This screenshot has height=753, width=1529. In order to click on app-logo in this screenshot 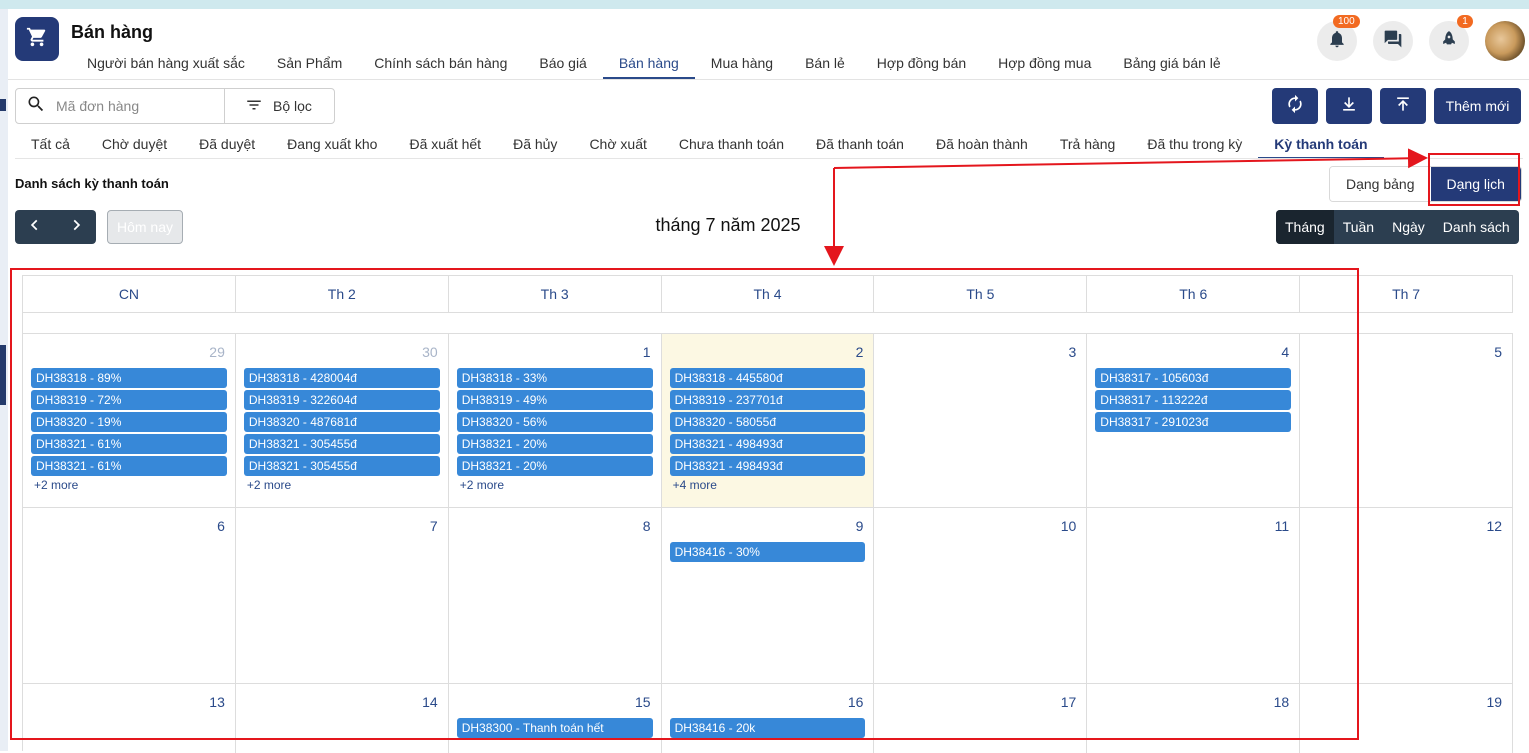, I will do `click(37, 39)`.